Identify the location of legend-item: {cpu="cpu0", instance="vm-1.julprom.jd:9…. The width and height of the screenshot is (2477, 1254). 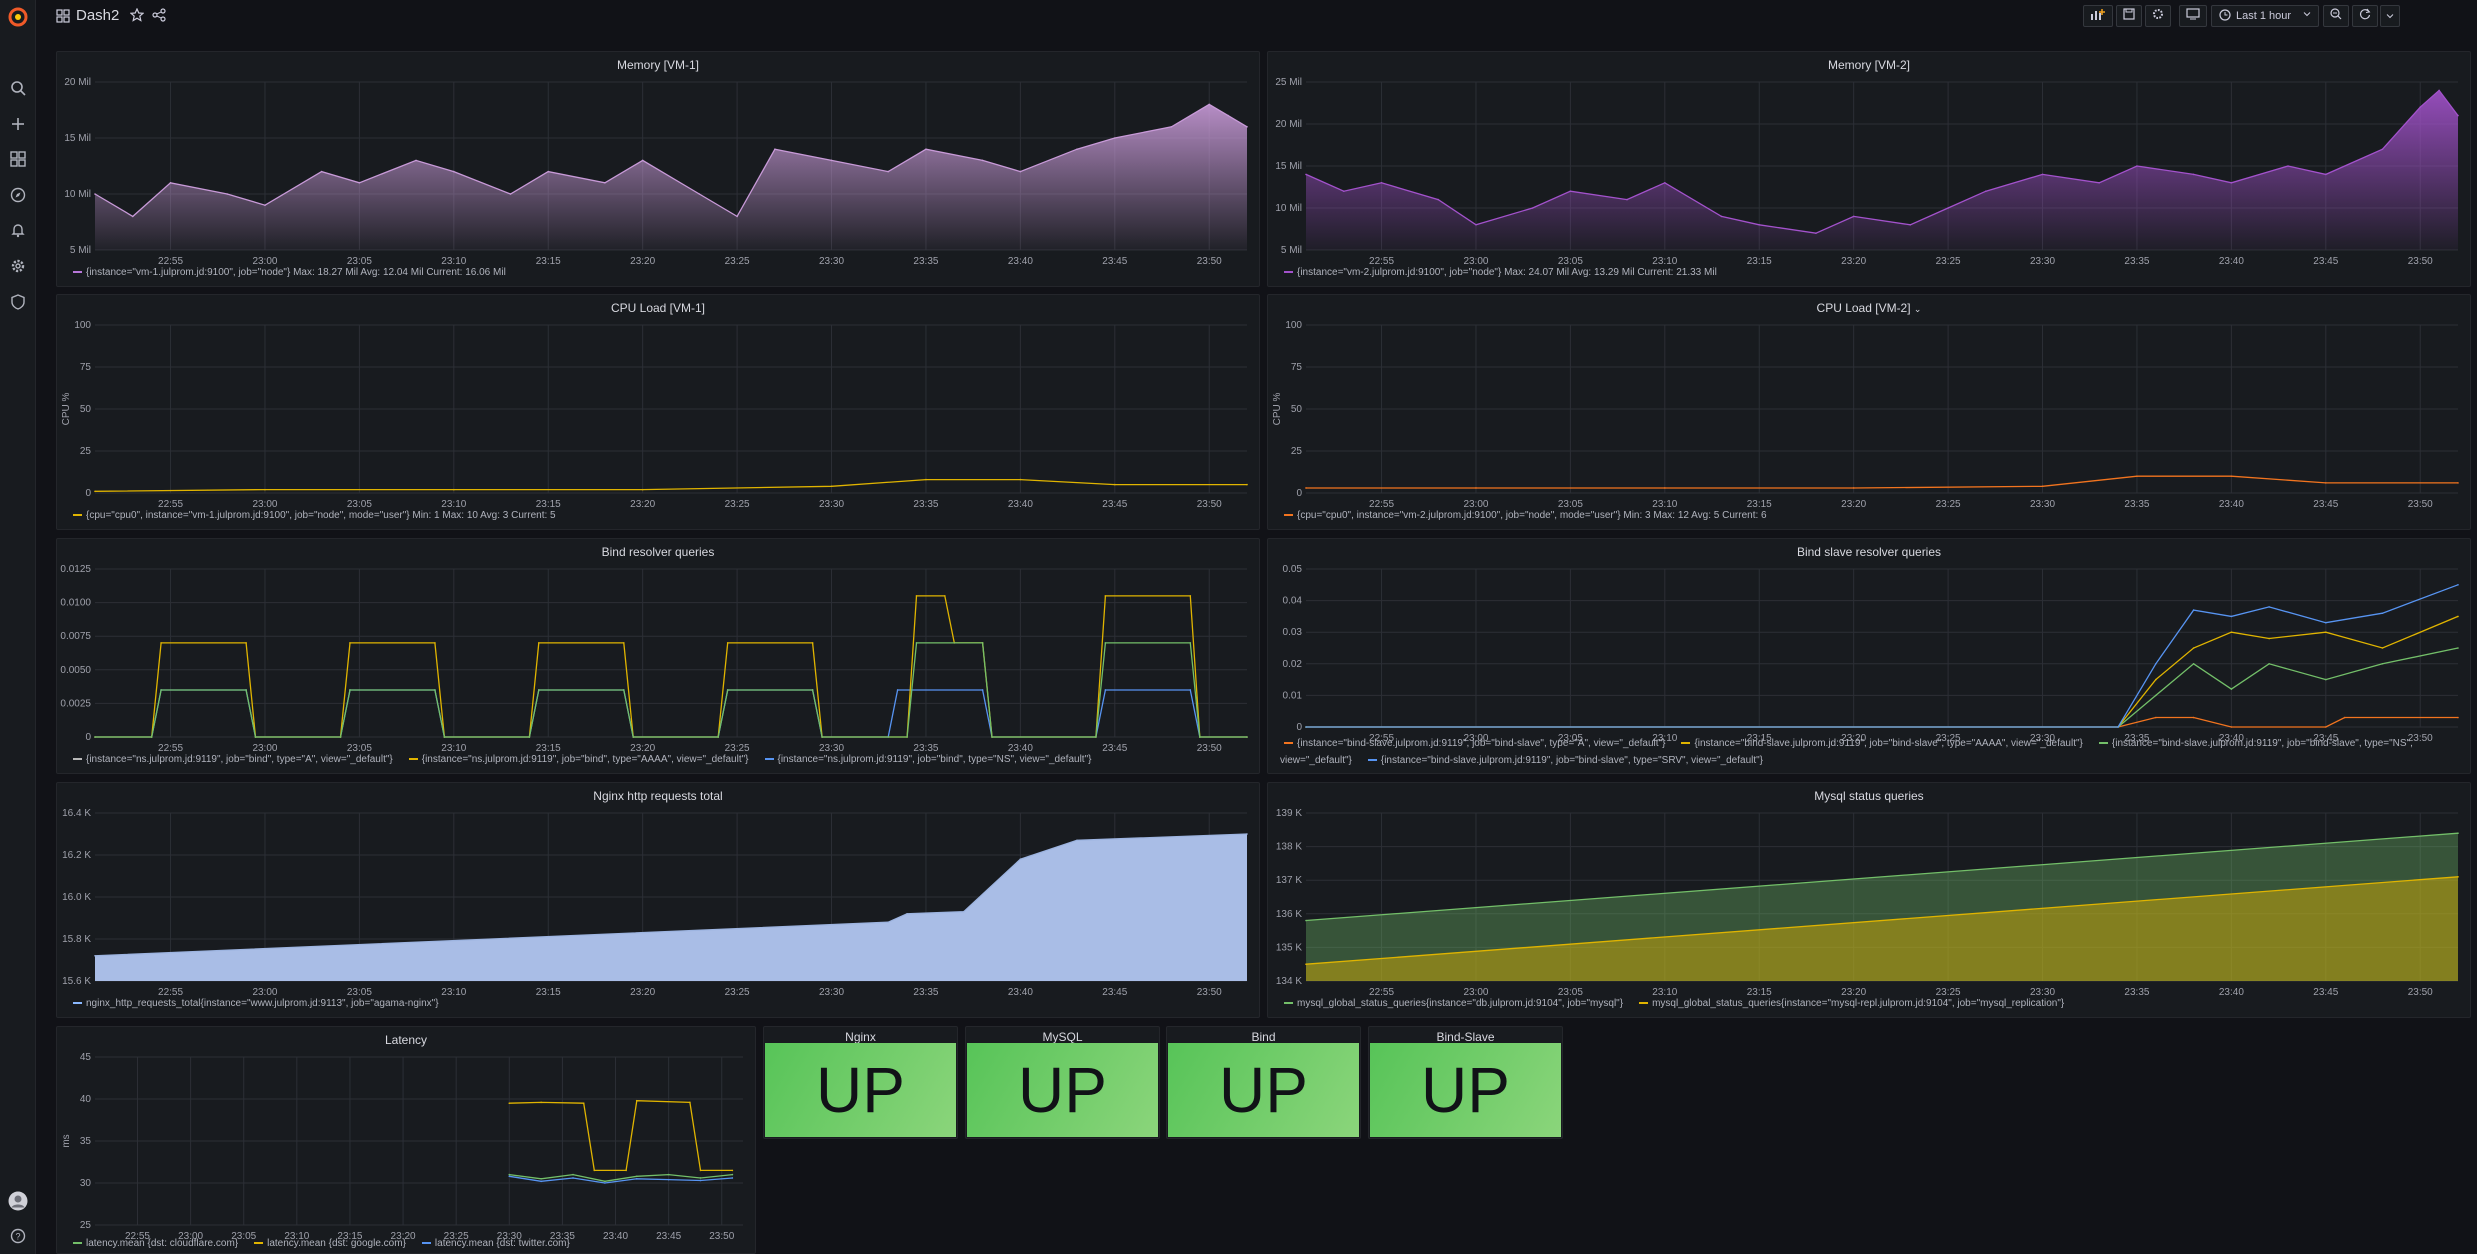
(312, 515).